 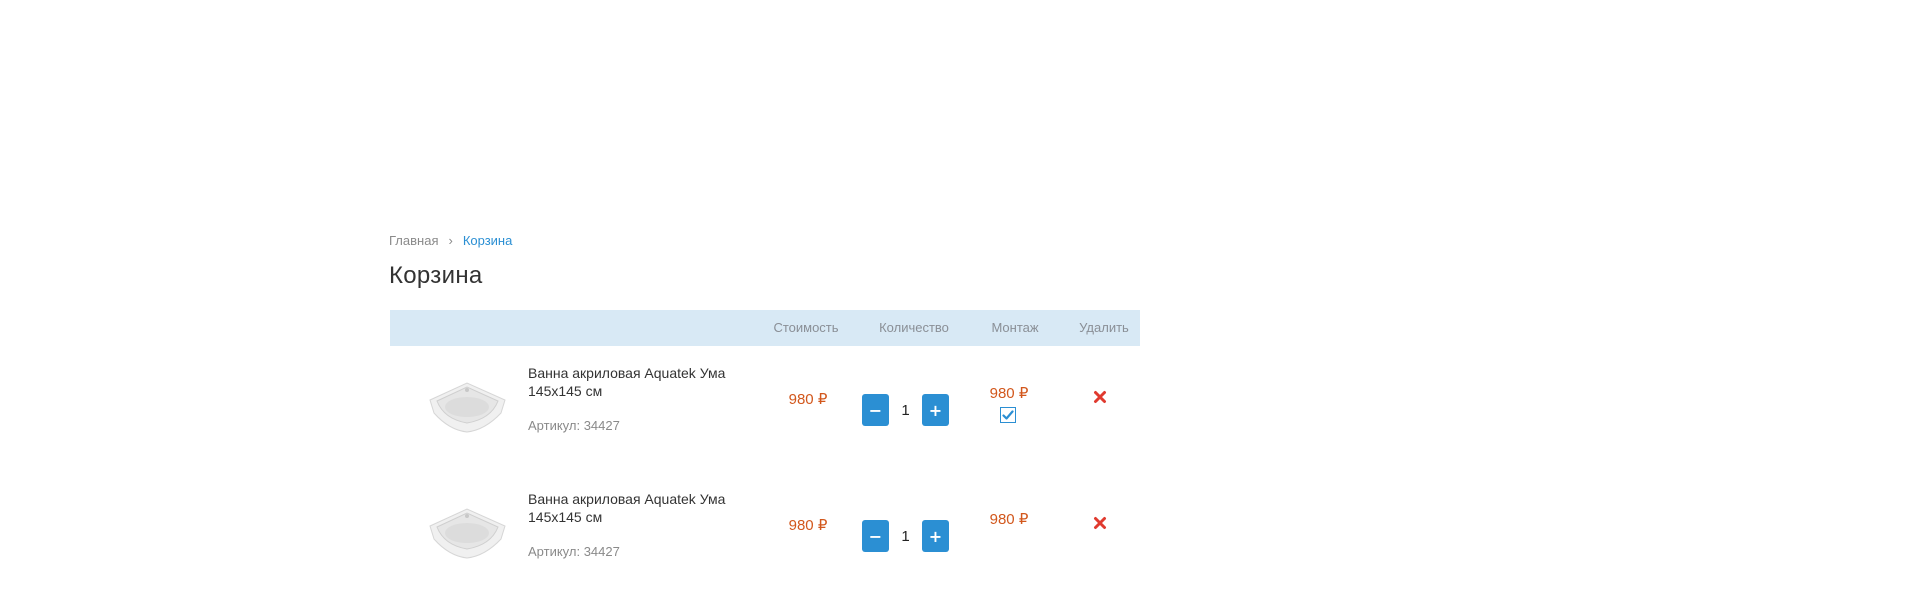 What do you see at coordinates (1015, 327) in the screenshot?
I see `header-mount: Монтаж` at bounding box center [1015, 327].